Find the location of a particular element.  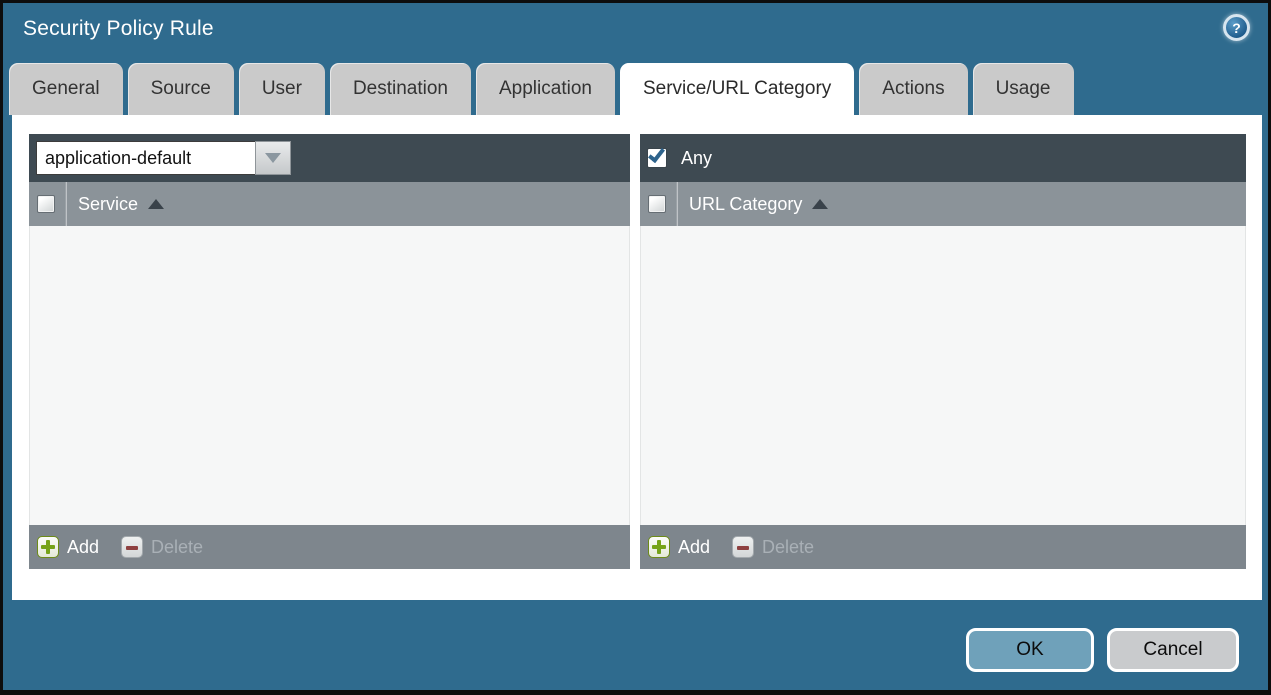

tab-destination: Destination is located at coordinates (400, 89).